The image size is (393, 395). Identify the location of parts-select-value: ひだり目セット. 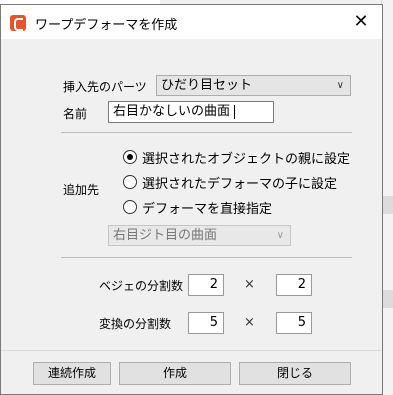
(207, 85).